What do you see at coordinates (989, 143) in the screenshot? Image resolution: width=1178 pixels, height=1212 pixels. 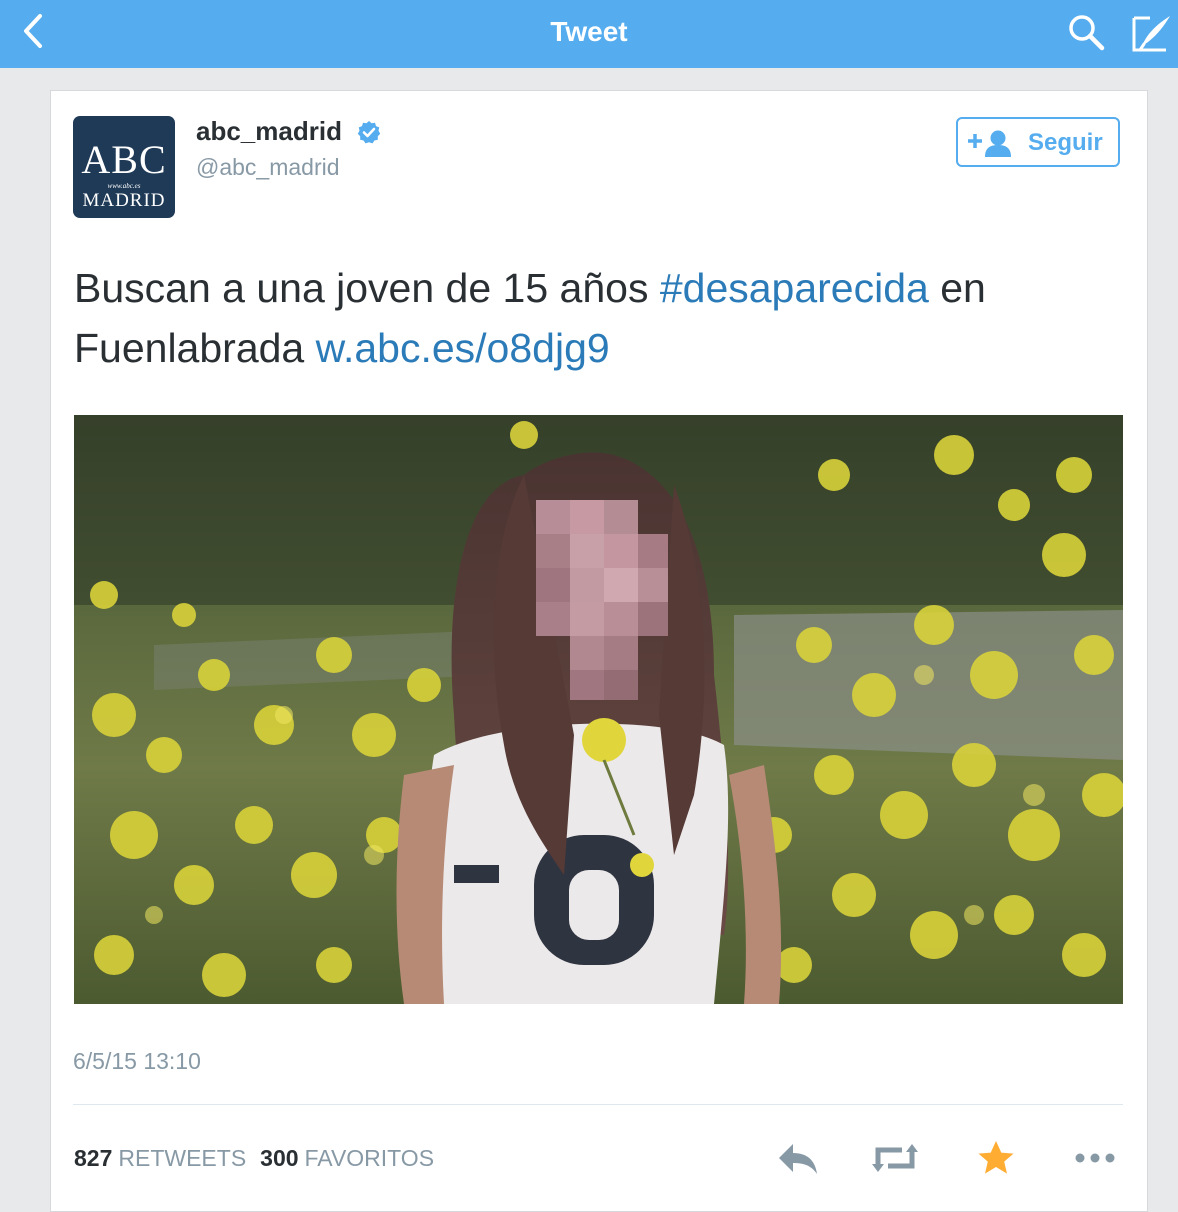 I see `add-user-icon` at bounding box center [989, 143].